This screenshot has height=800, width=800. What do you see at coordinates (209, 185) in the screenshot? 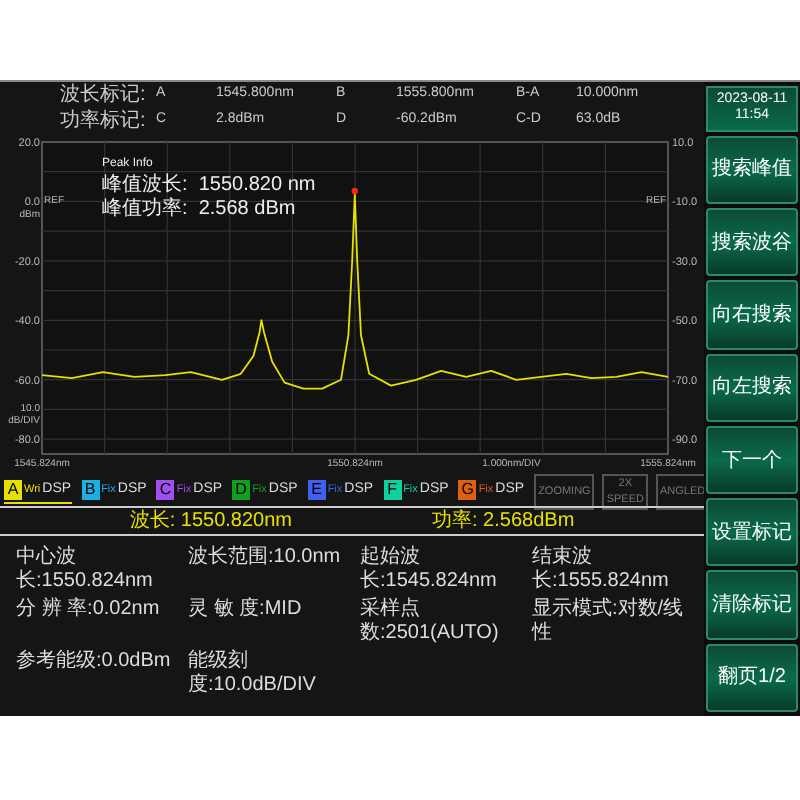
I see `peak-info-text: 峰值波长: 1550.820 nm` at bounding box center [209, 185].